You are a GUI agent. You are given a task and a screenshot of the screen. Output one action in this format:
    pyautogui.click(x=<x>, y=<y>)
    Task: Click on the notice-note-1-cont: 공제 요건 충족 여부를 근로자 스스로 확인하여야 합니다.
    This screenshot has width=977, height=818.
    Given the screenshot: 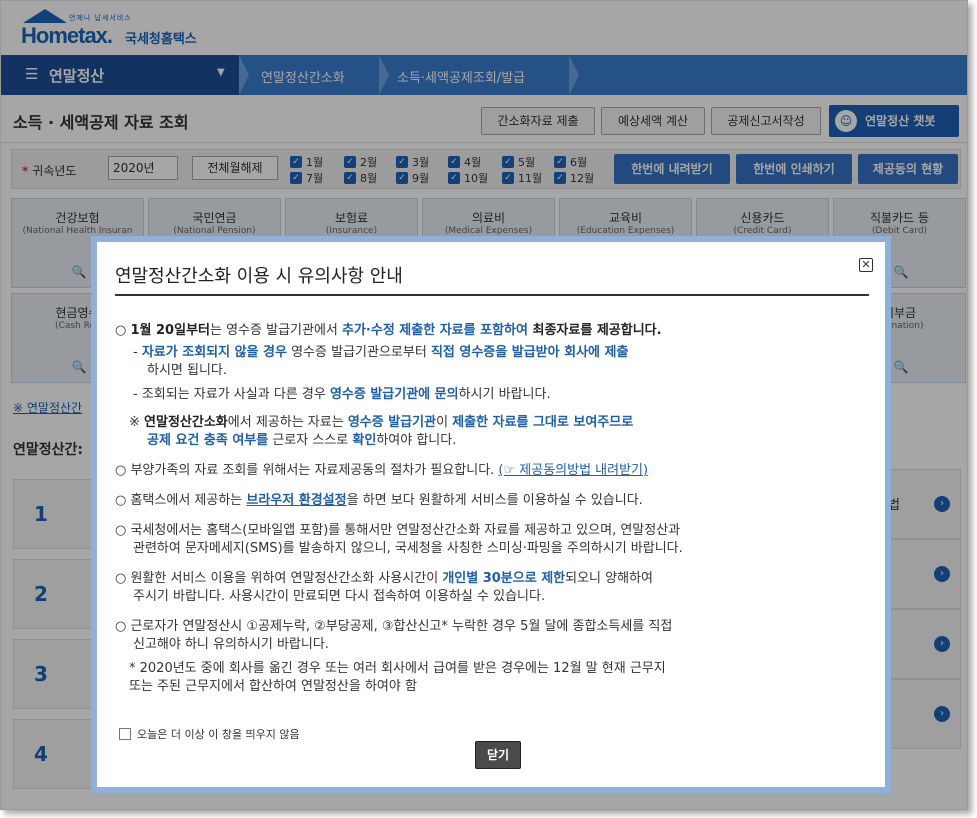 What is the action you would take?
    pyautogui.click(x=302, y=440)
    